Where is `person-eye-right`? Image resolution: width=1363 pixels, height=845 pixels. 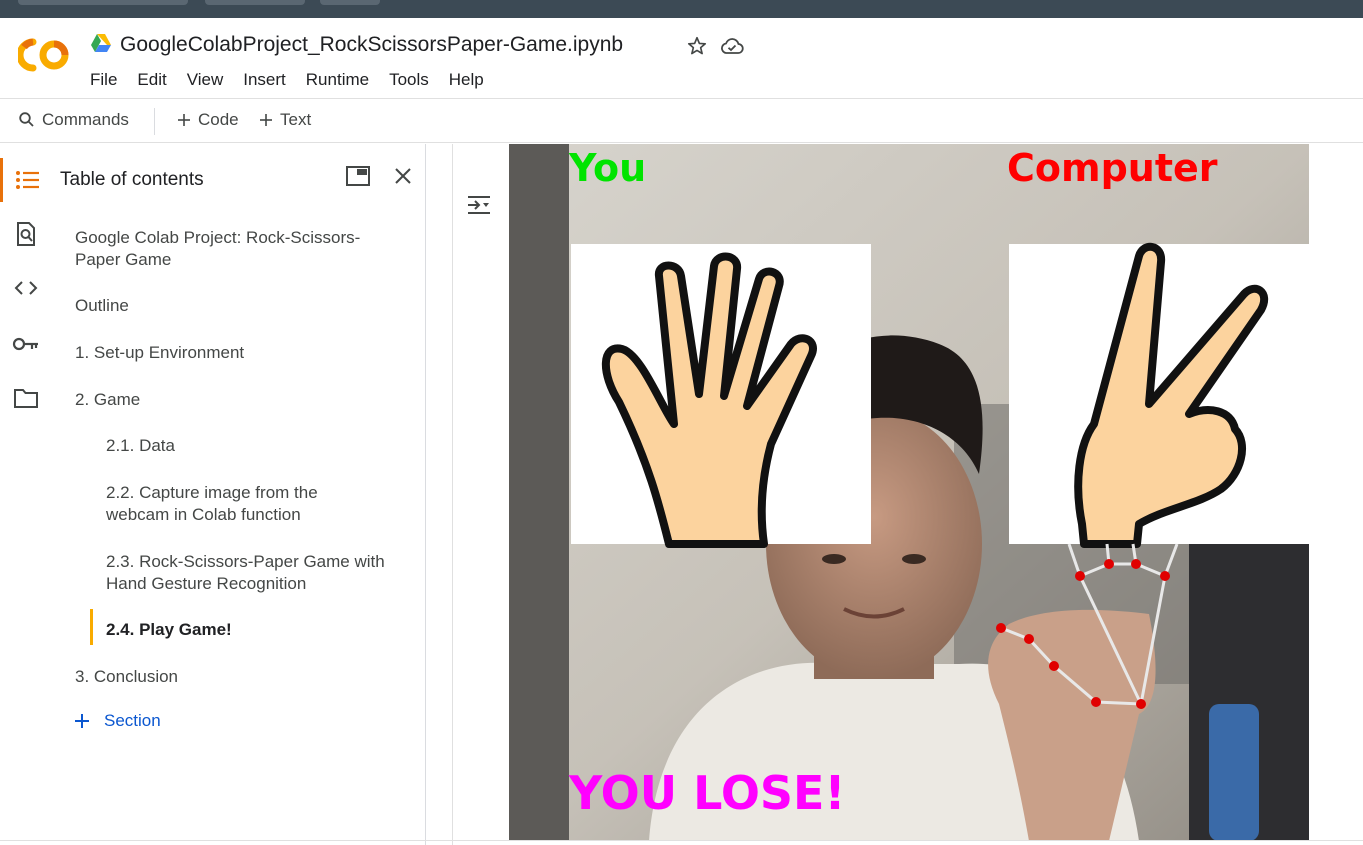 person-eye-right is located at coordinates (914, 559).